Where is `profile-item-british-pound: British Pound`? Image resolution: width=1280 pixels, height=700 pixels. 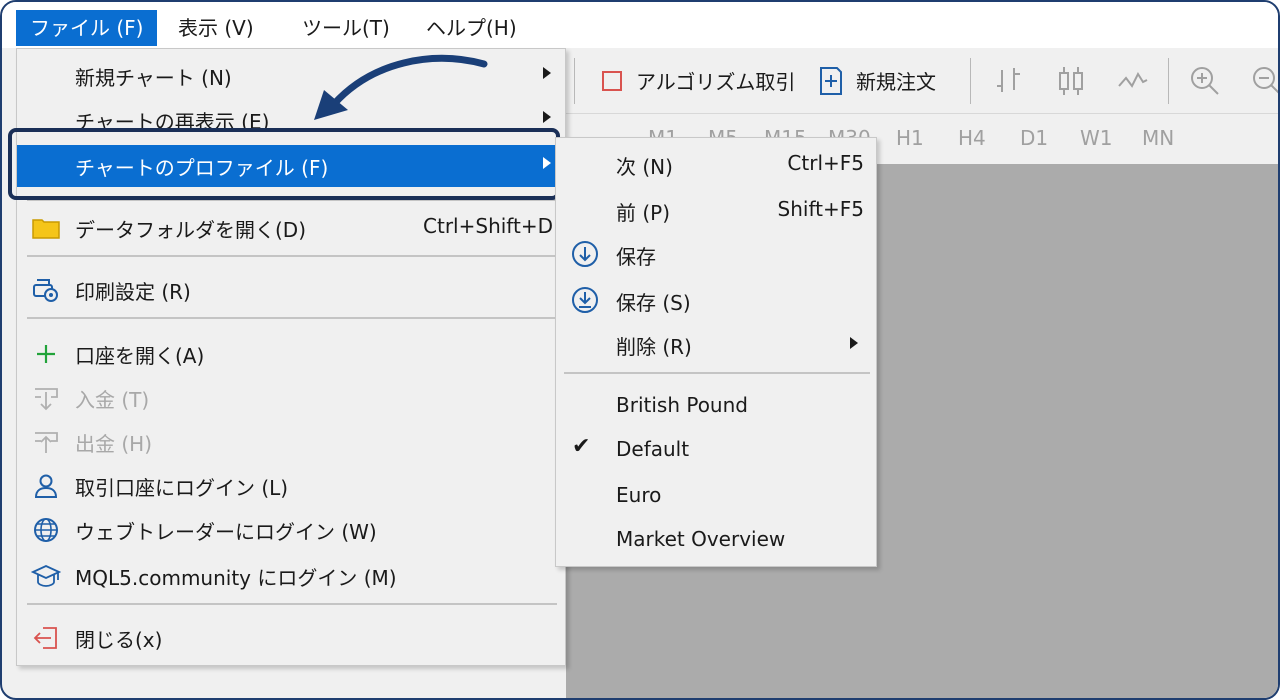 profile-item-british-pound: British Pound is located at coordinates (716, 406).